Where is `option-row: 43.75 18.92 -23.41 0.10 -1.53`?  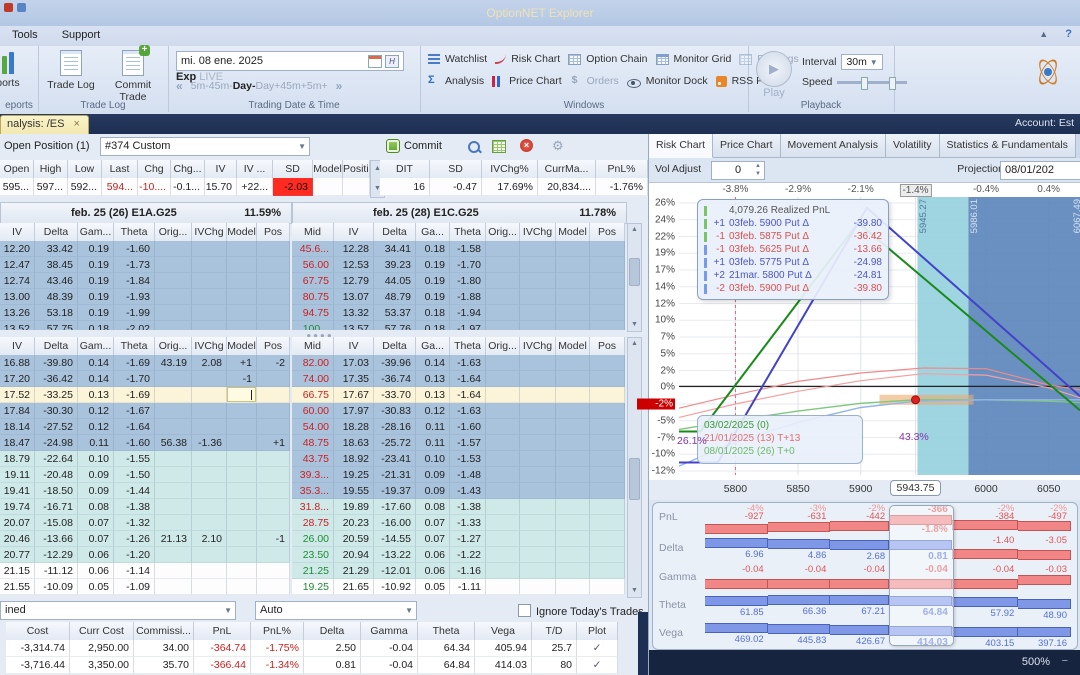 option-row: 43.75 18.92 -23.41 0.10 -1.53 is located at coordinates (458, 459).